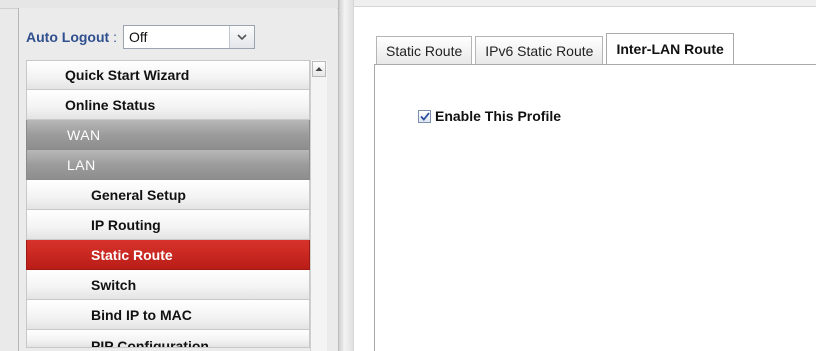 This screenshot has width=816, height=351. What do you see at coordinates (71, 37) in the screenshot?
I see `auto-logout-label: Auto Logout :` at bounding box center [71, 37].